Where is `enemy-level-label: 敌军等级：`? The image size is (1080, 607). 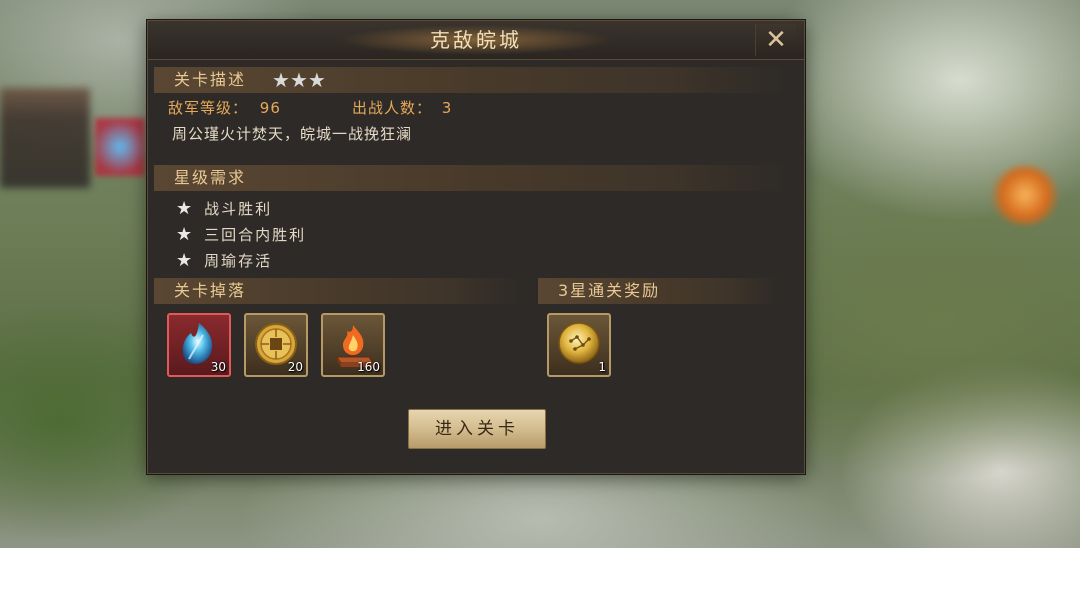
enemy-level-label: 敌军等级： is located at coordinates (208, 108).